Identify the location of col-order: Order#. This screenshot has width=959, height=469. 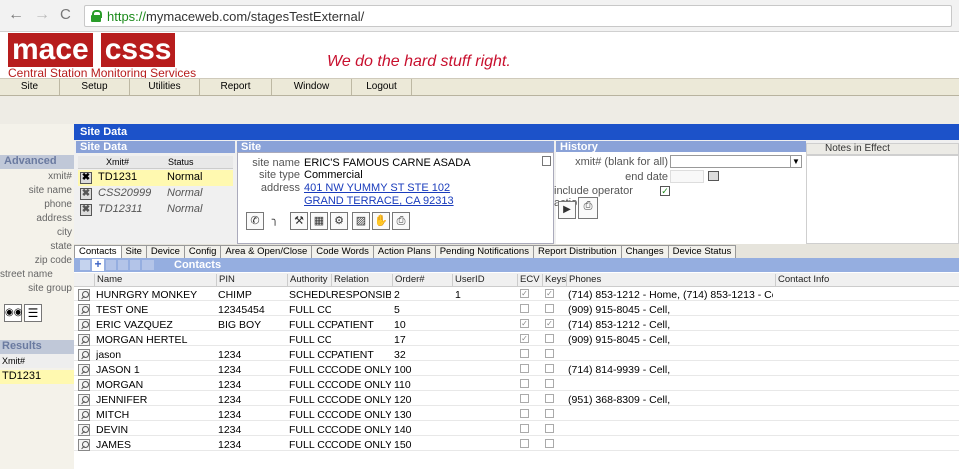
(408, 280).